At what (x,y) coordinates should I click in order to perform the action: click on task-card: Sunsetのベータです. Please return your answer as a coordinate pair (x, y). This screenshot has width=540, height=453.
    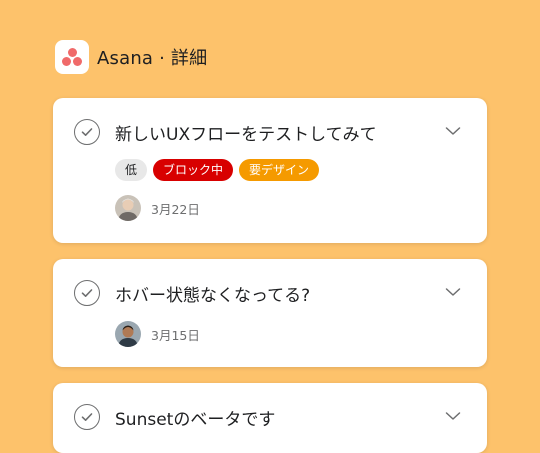
    Looking at the image, I should click on (270, 418).